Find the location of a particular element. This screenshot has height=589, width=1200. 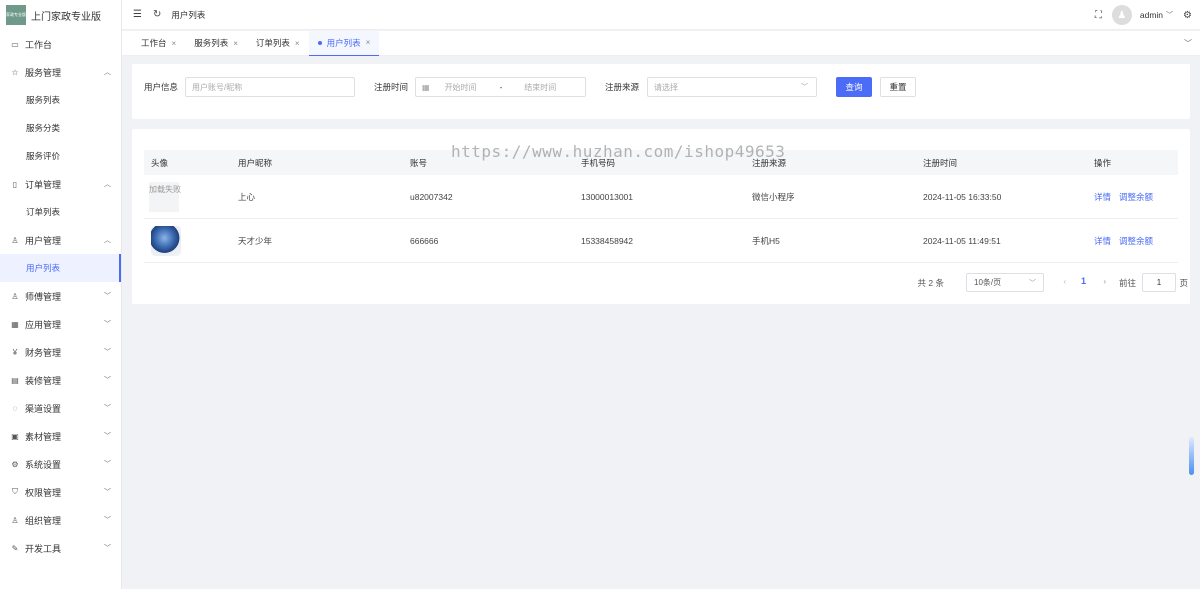

sidebar-item-label: 装修管理 is located at coordinates (43, 380).